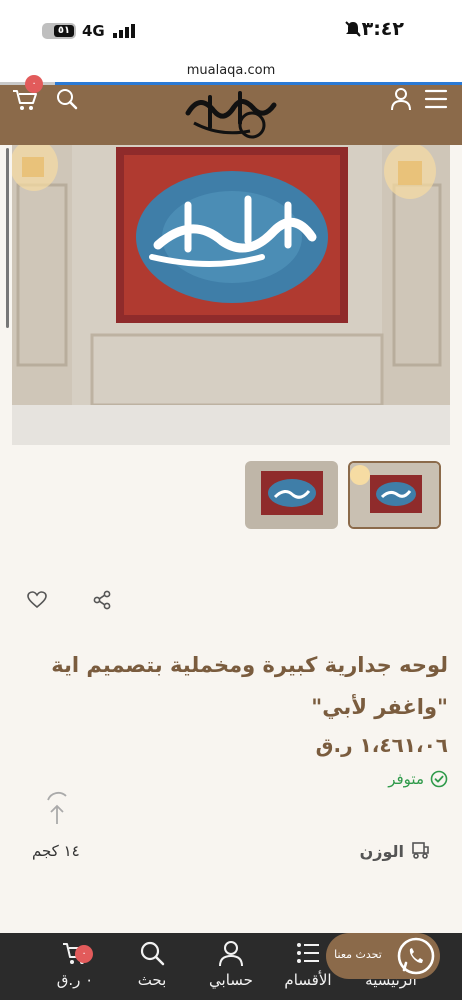 The width and height of the screenshot is (462, 1000). Describe the element at coordinates (420, 850) in the screenshot. I see `truck-icon` at that location.